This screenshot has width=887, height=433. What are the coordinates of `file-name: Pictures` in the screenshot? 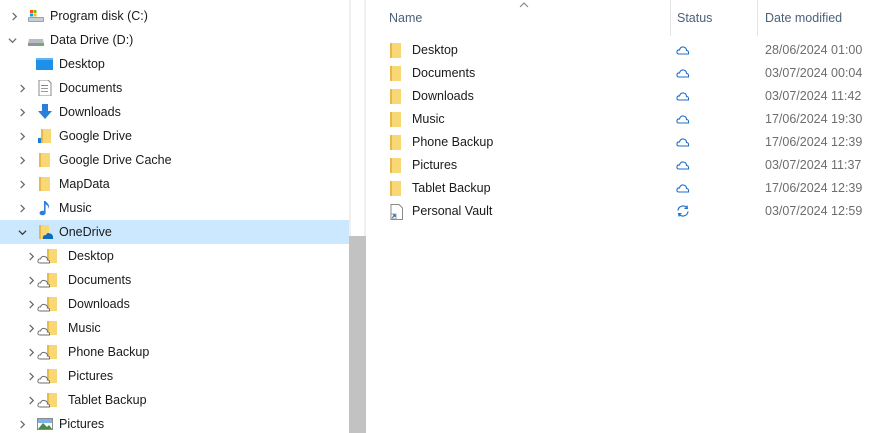 It's located at (435, 165).